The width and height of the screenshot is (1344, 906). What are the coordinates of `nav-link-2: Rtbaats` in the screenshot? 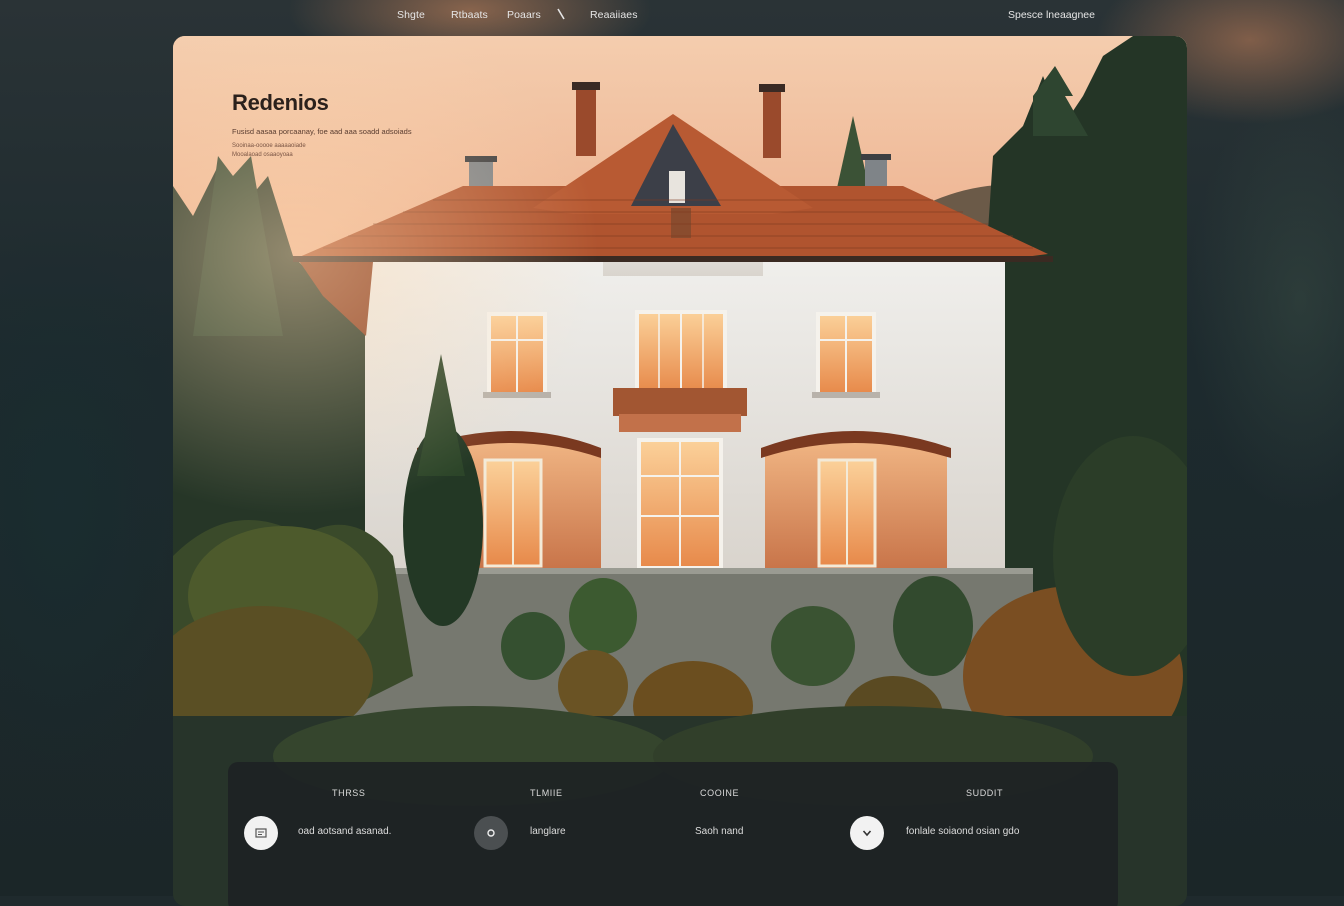 It's located at (469, 15).